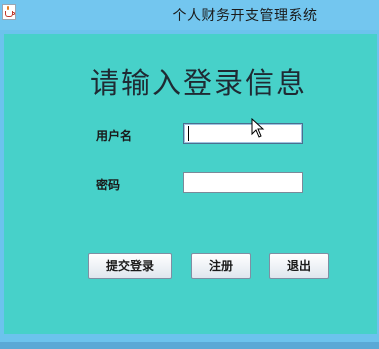  Describe the element at coordinates (245, 16) in the screenshot. I see `window-title: 个人财务开支管理系统` at that location.